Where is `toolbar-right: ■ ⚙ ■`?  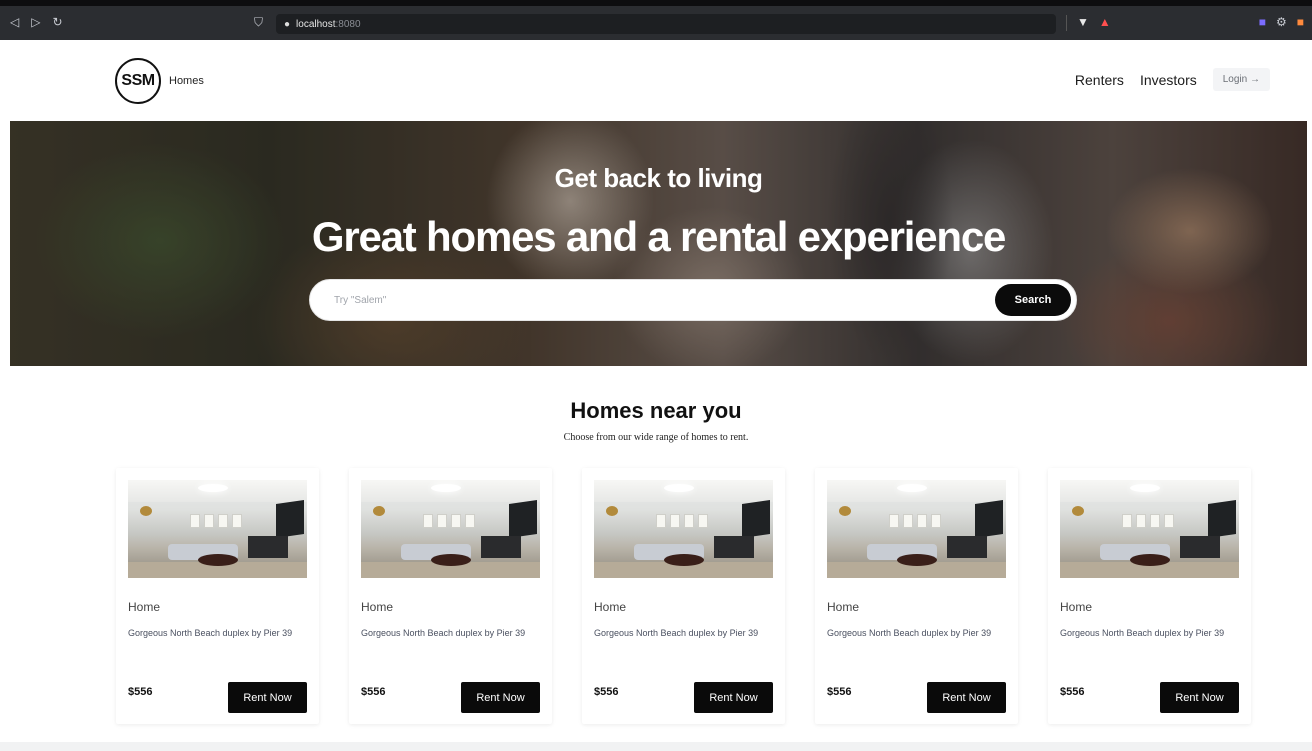
toolbar-right: ■ ⚙ ■ is located at coordinates (1281, 22).